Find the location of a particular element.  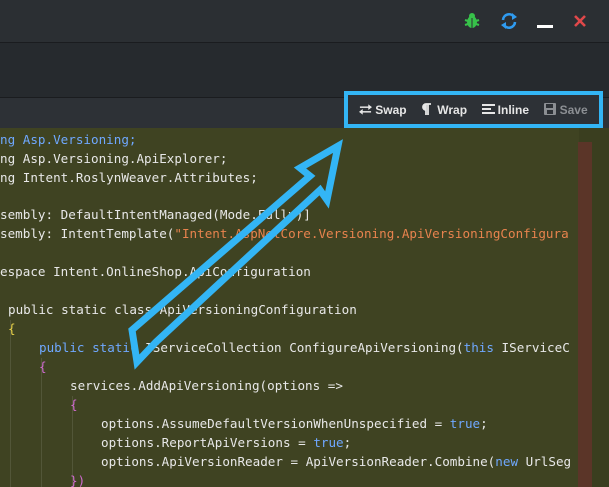

swap-button: Swap is located at coordinates (383, 109).